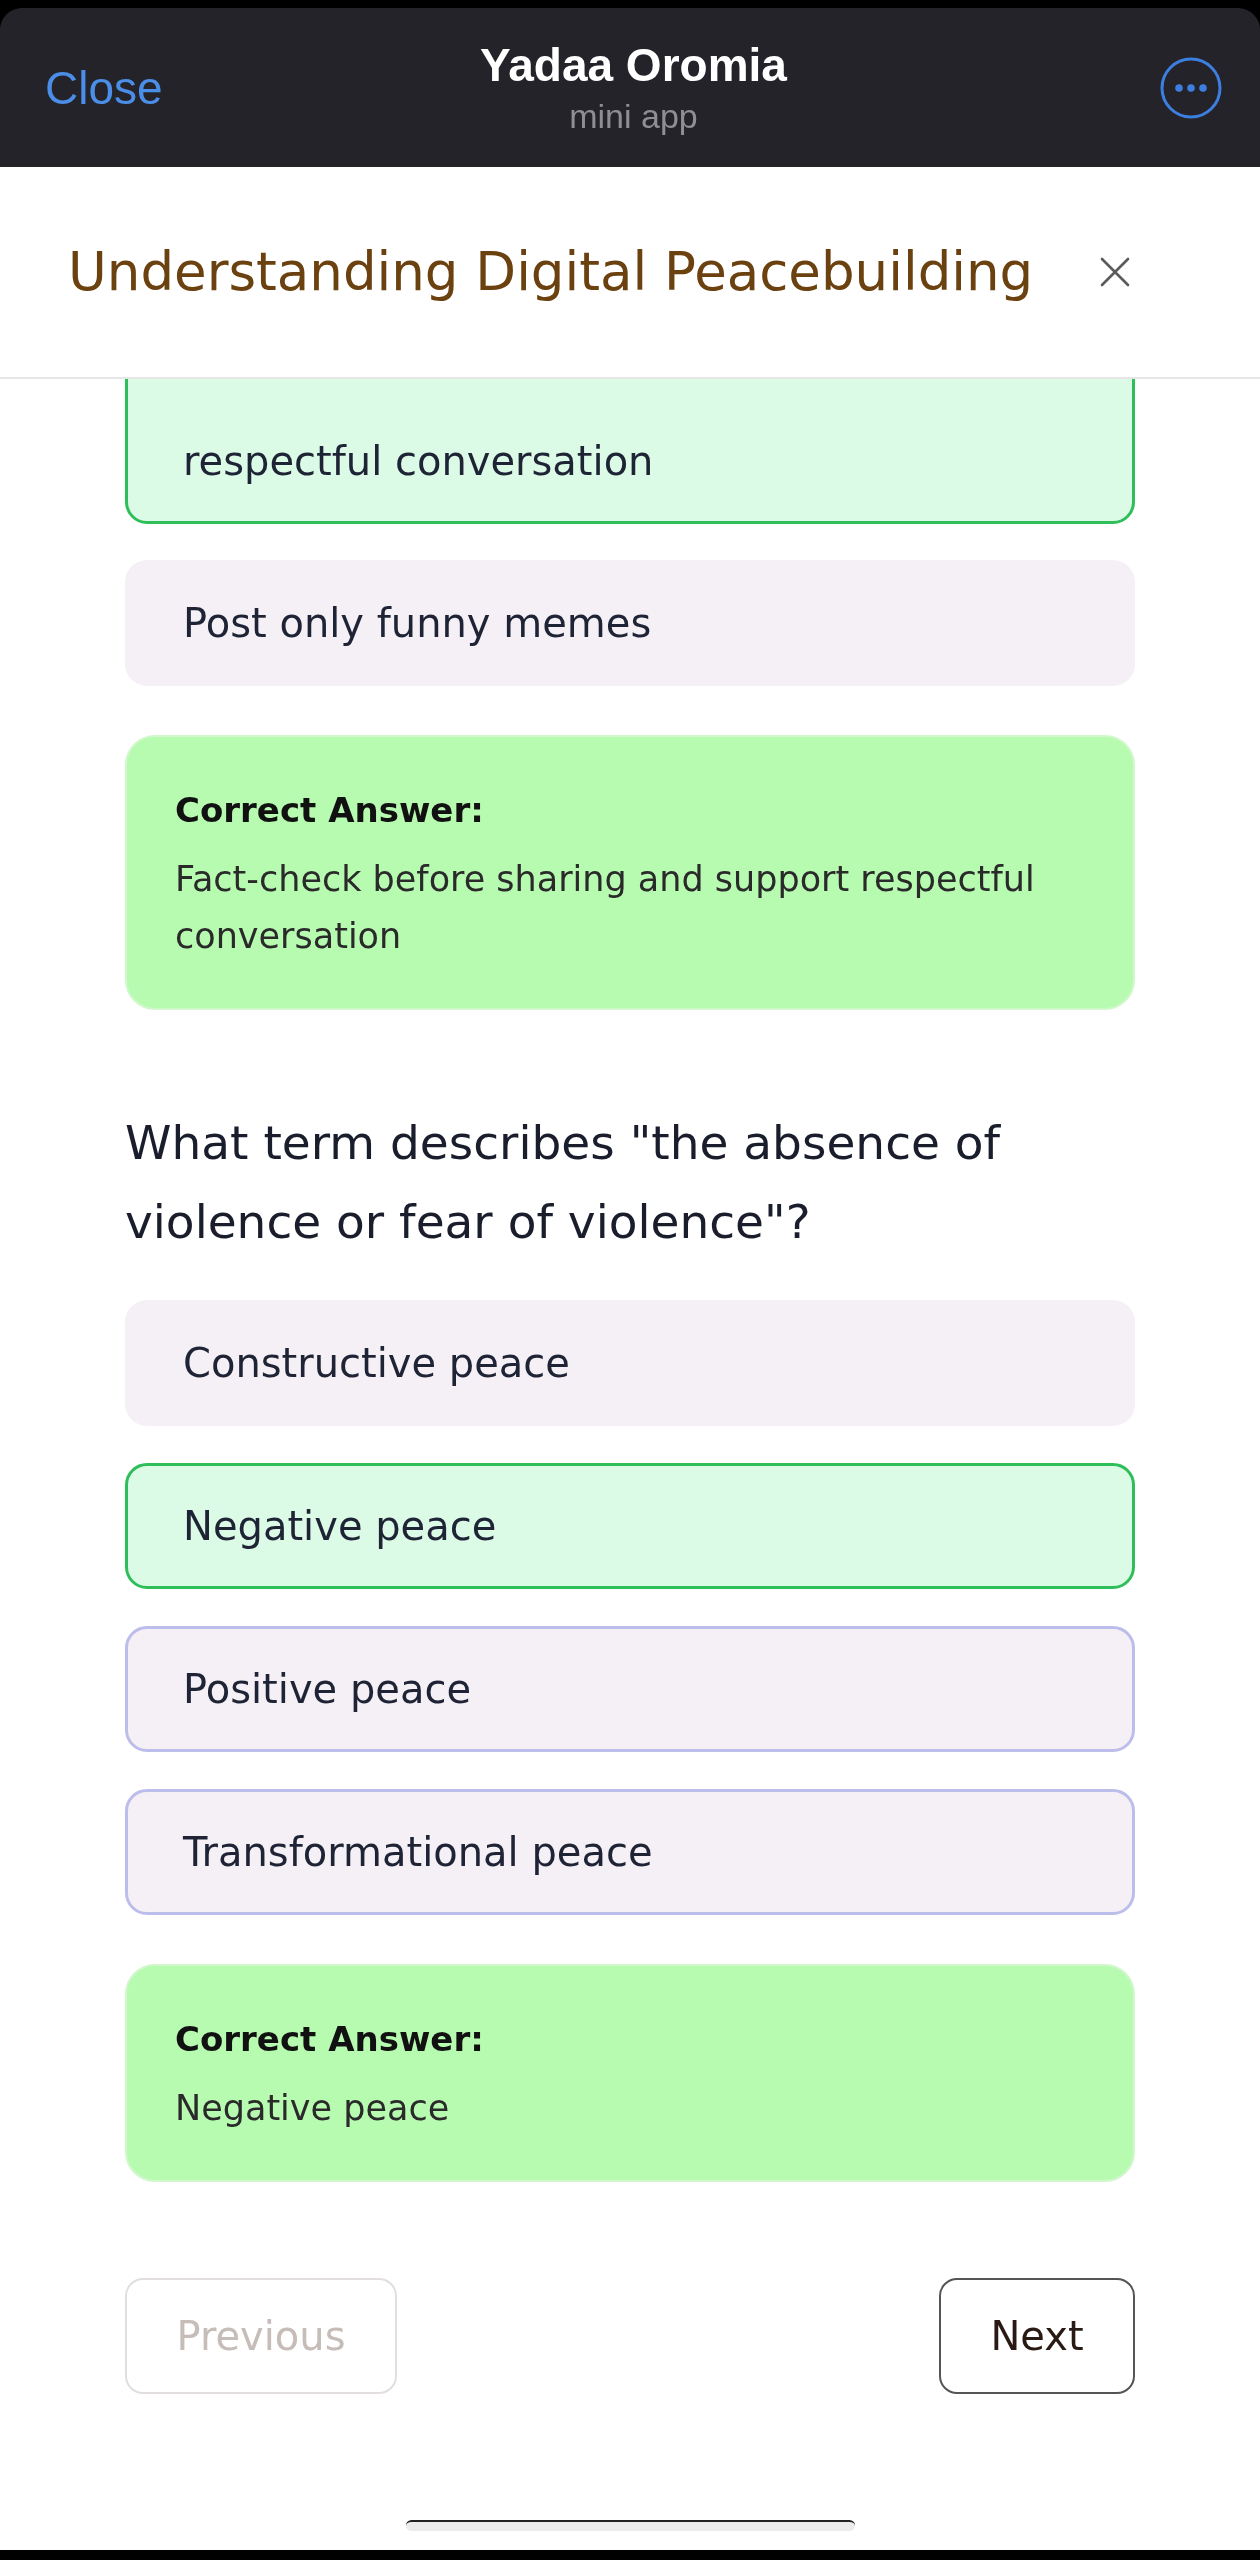 The width and height of the screenshot is (1260, 2560). I want to click on answer-option: Transformational peace, so click(630, 1852).